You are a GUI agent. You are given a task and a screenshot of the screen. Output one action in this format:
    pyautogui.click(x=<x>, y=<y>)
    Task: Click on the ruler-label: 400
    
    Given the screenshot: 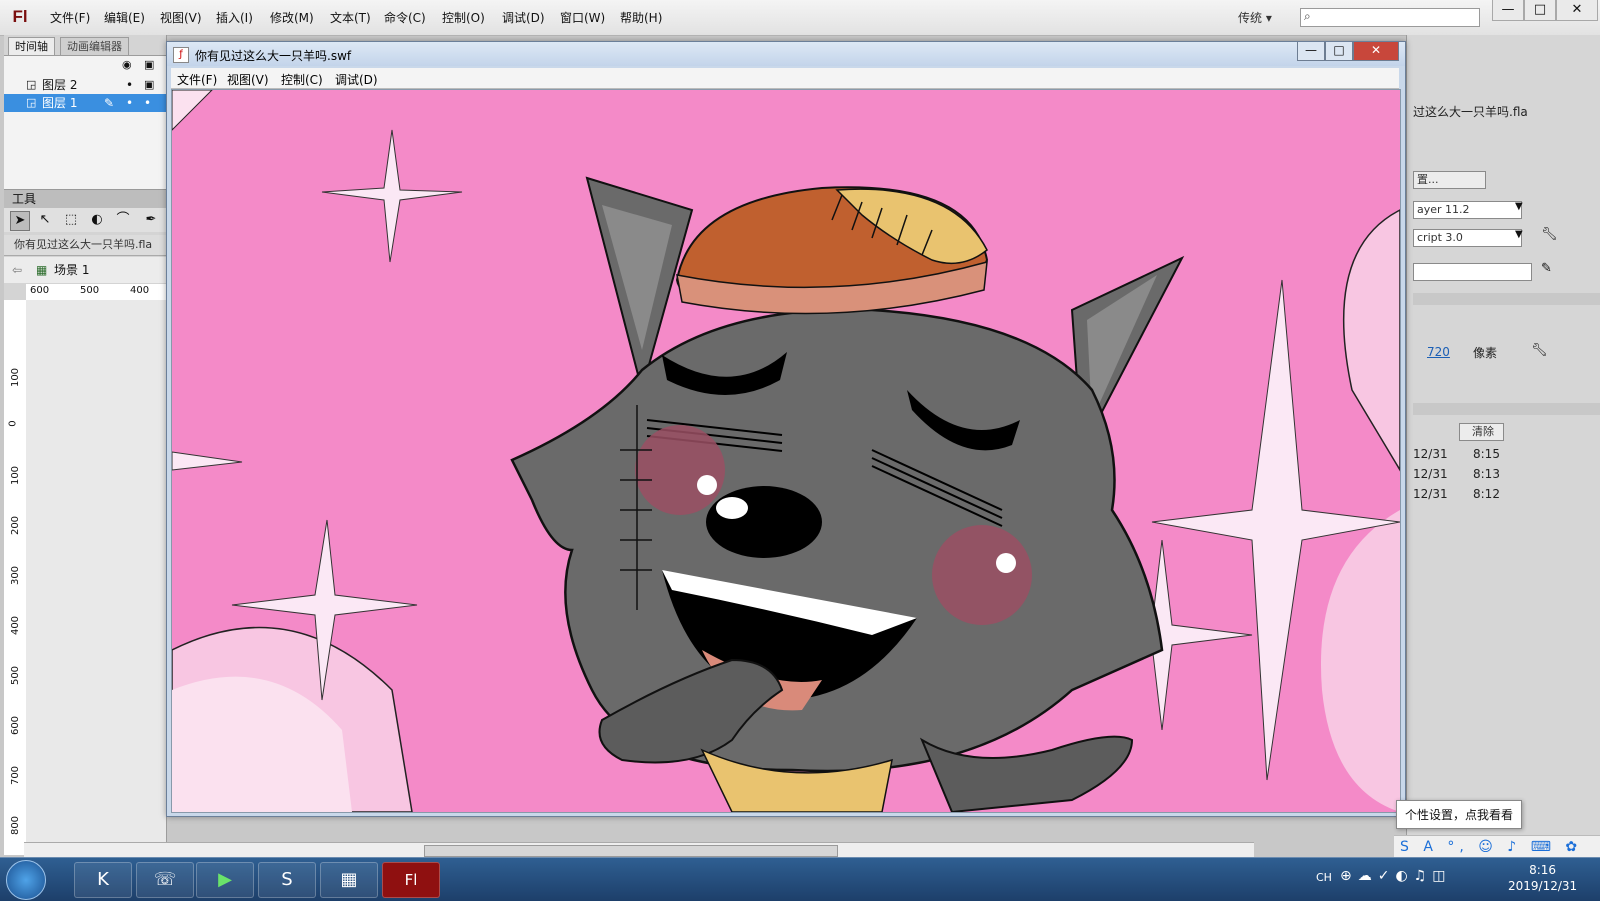 What is the action you would take?
    pyautogui.click(x=16, y=625)
    